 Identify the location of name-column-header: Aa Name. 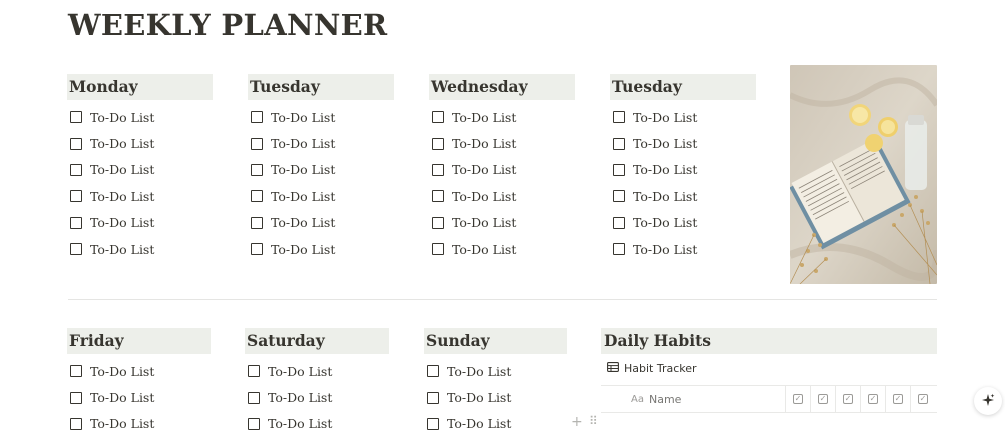
(693, 399).